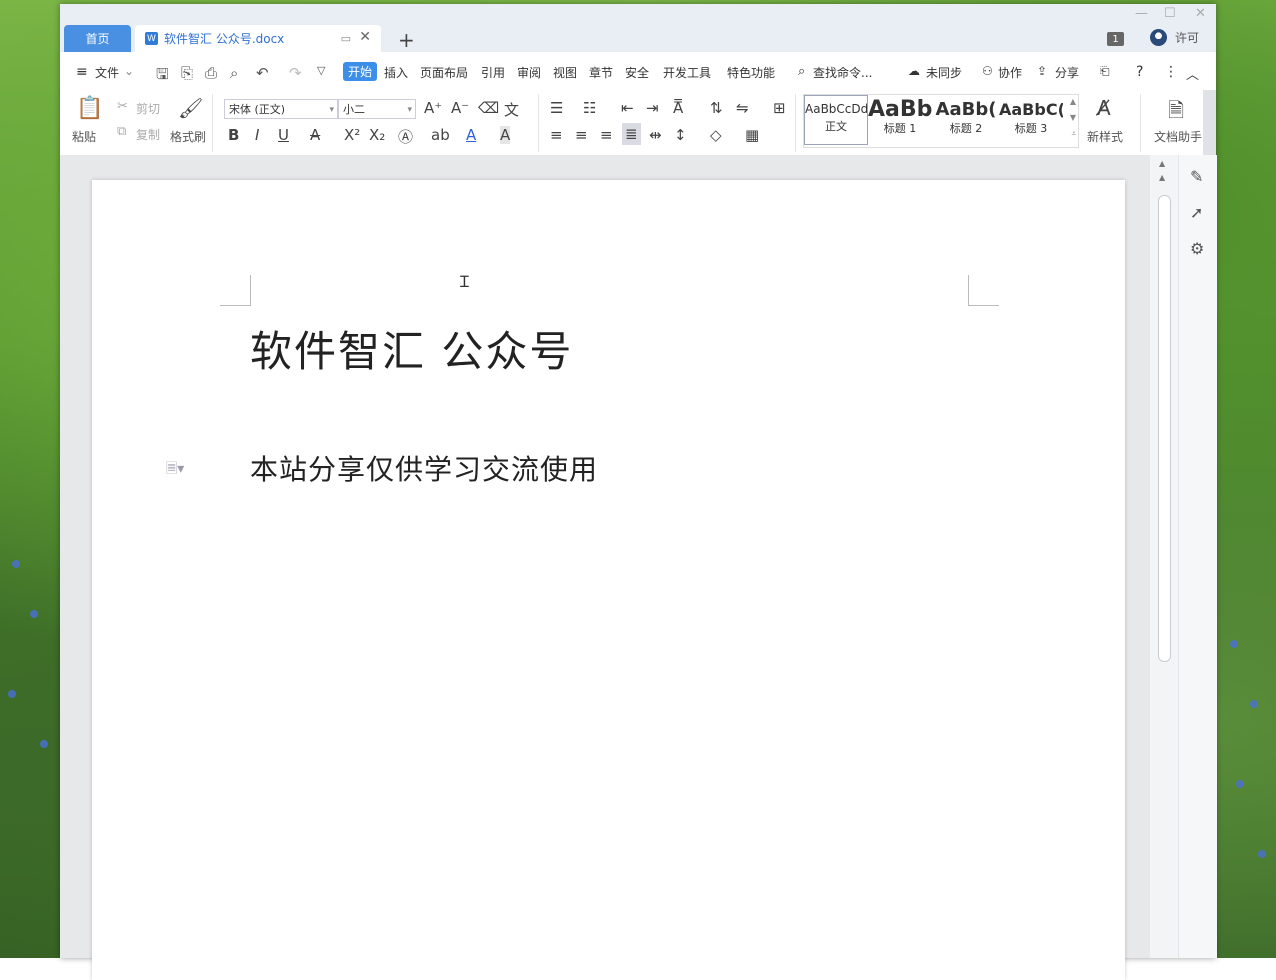  What do you see at coordinates (424, 468) in the screenshot?
I see `document-body-text: 本站分享仅供学习交流使用` at bounding box center [424, 468].